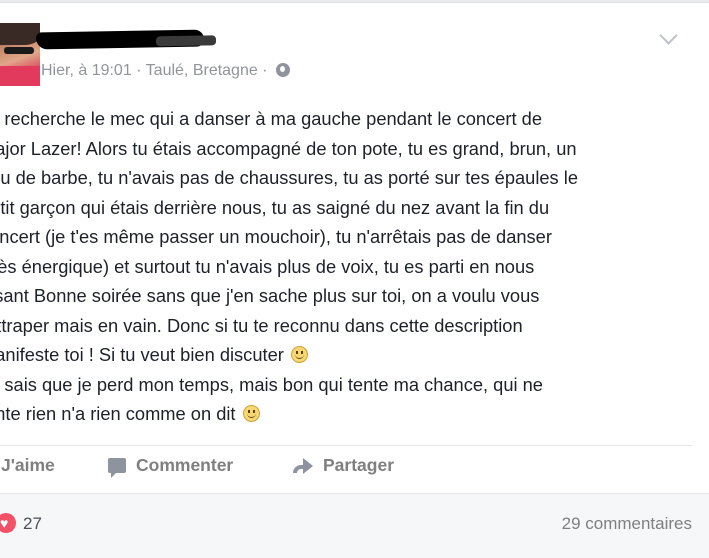 This screenshot has width=709, height=558. Describe the element at coordinates (627, 524) in the screenshot. I see `comments-count-link: 29 commentaires` at that location.